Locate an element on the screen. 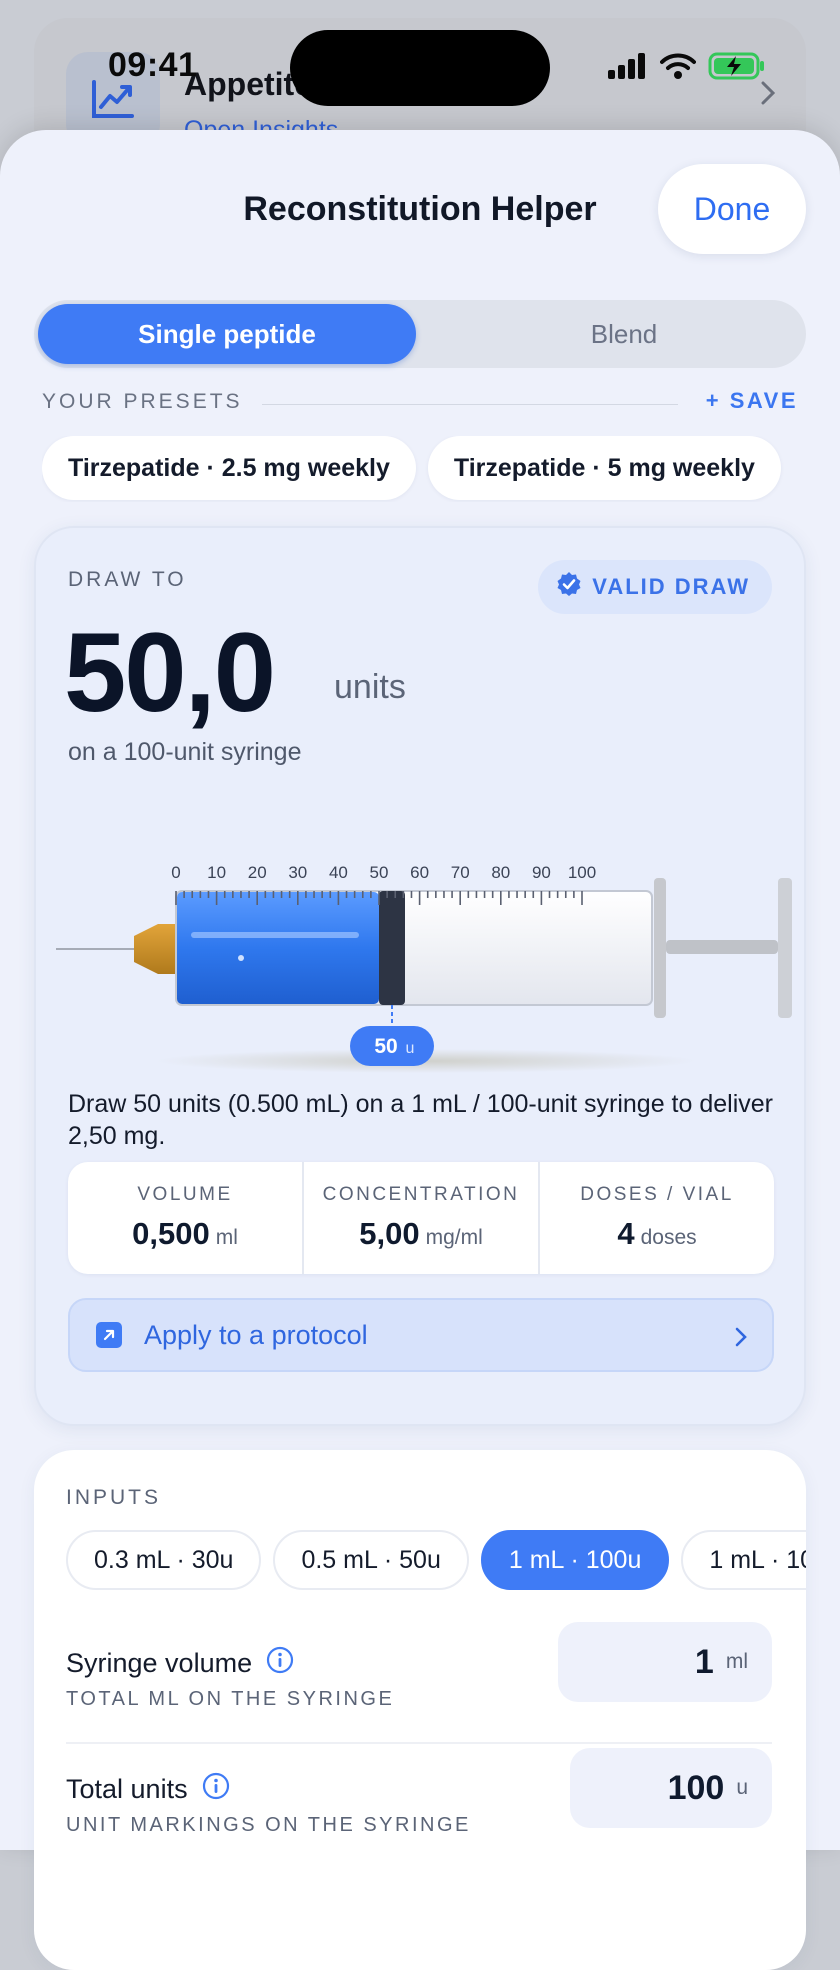 This screenshot has height=1970, width=840. stat-unit: ml is located at coordinates (226, 1237).